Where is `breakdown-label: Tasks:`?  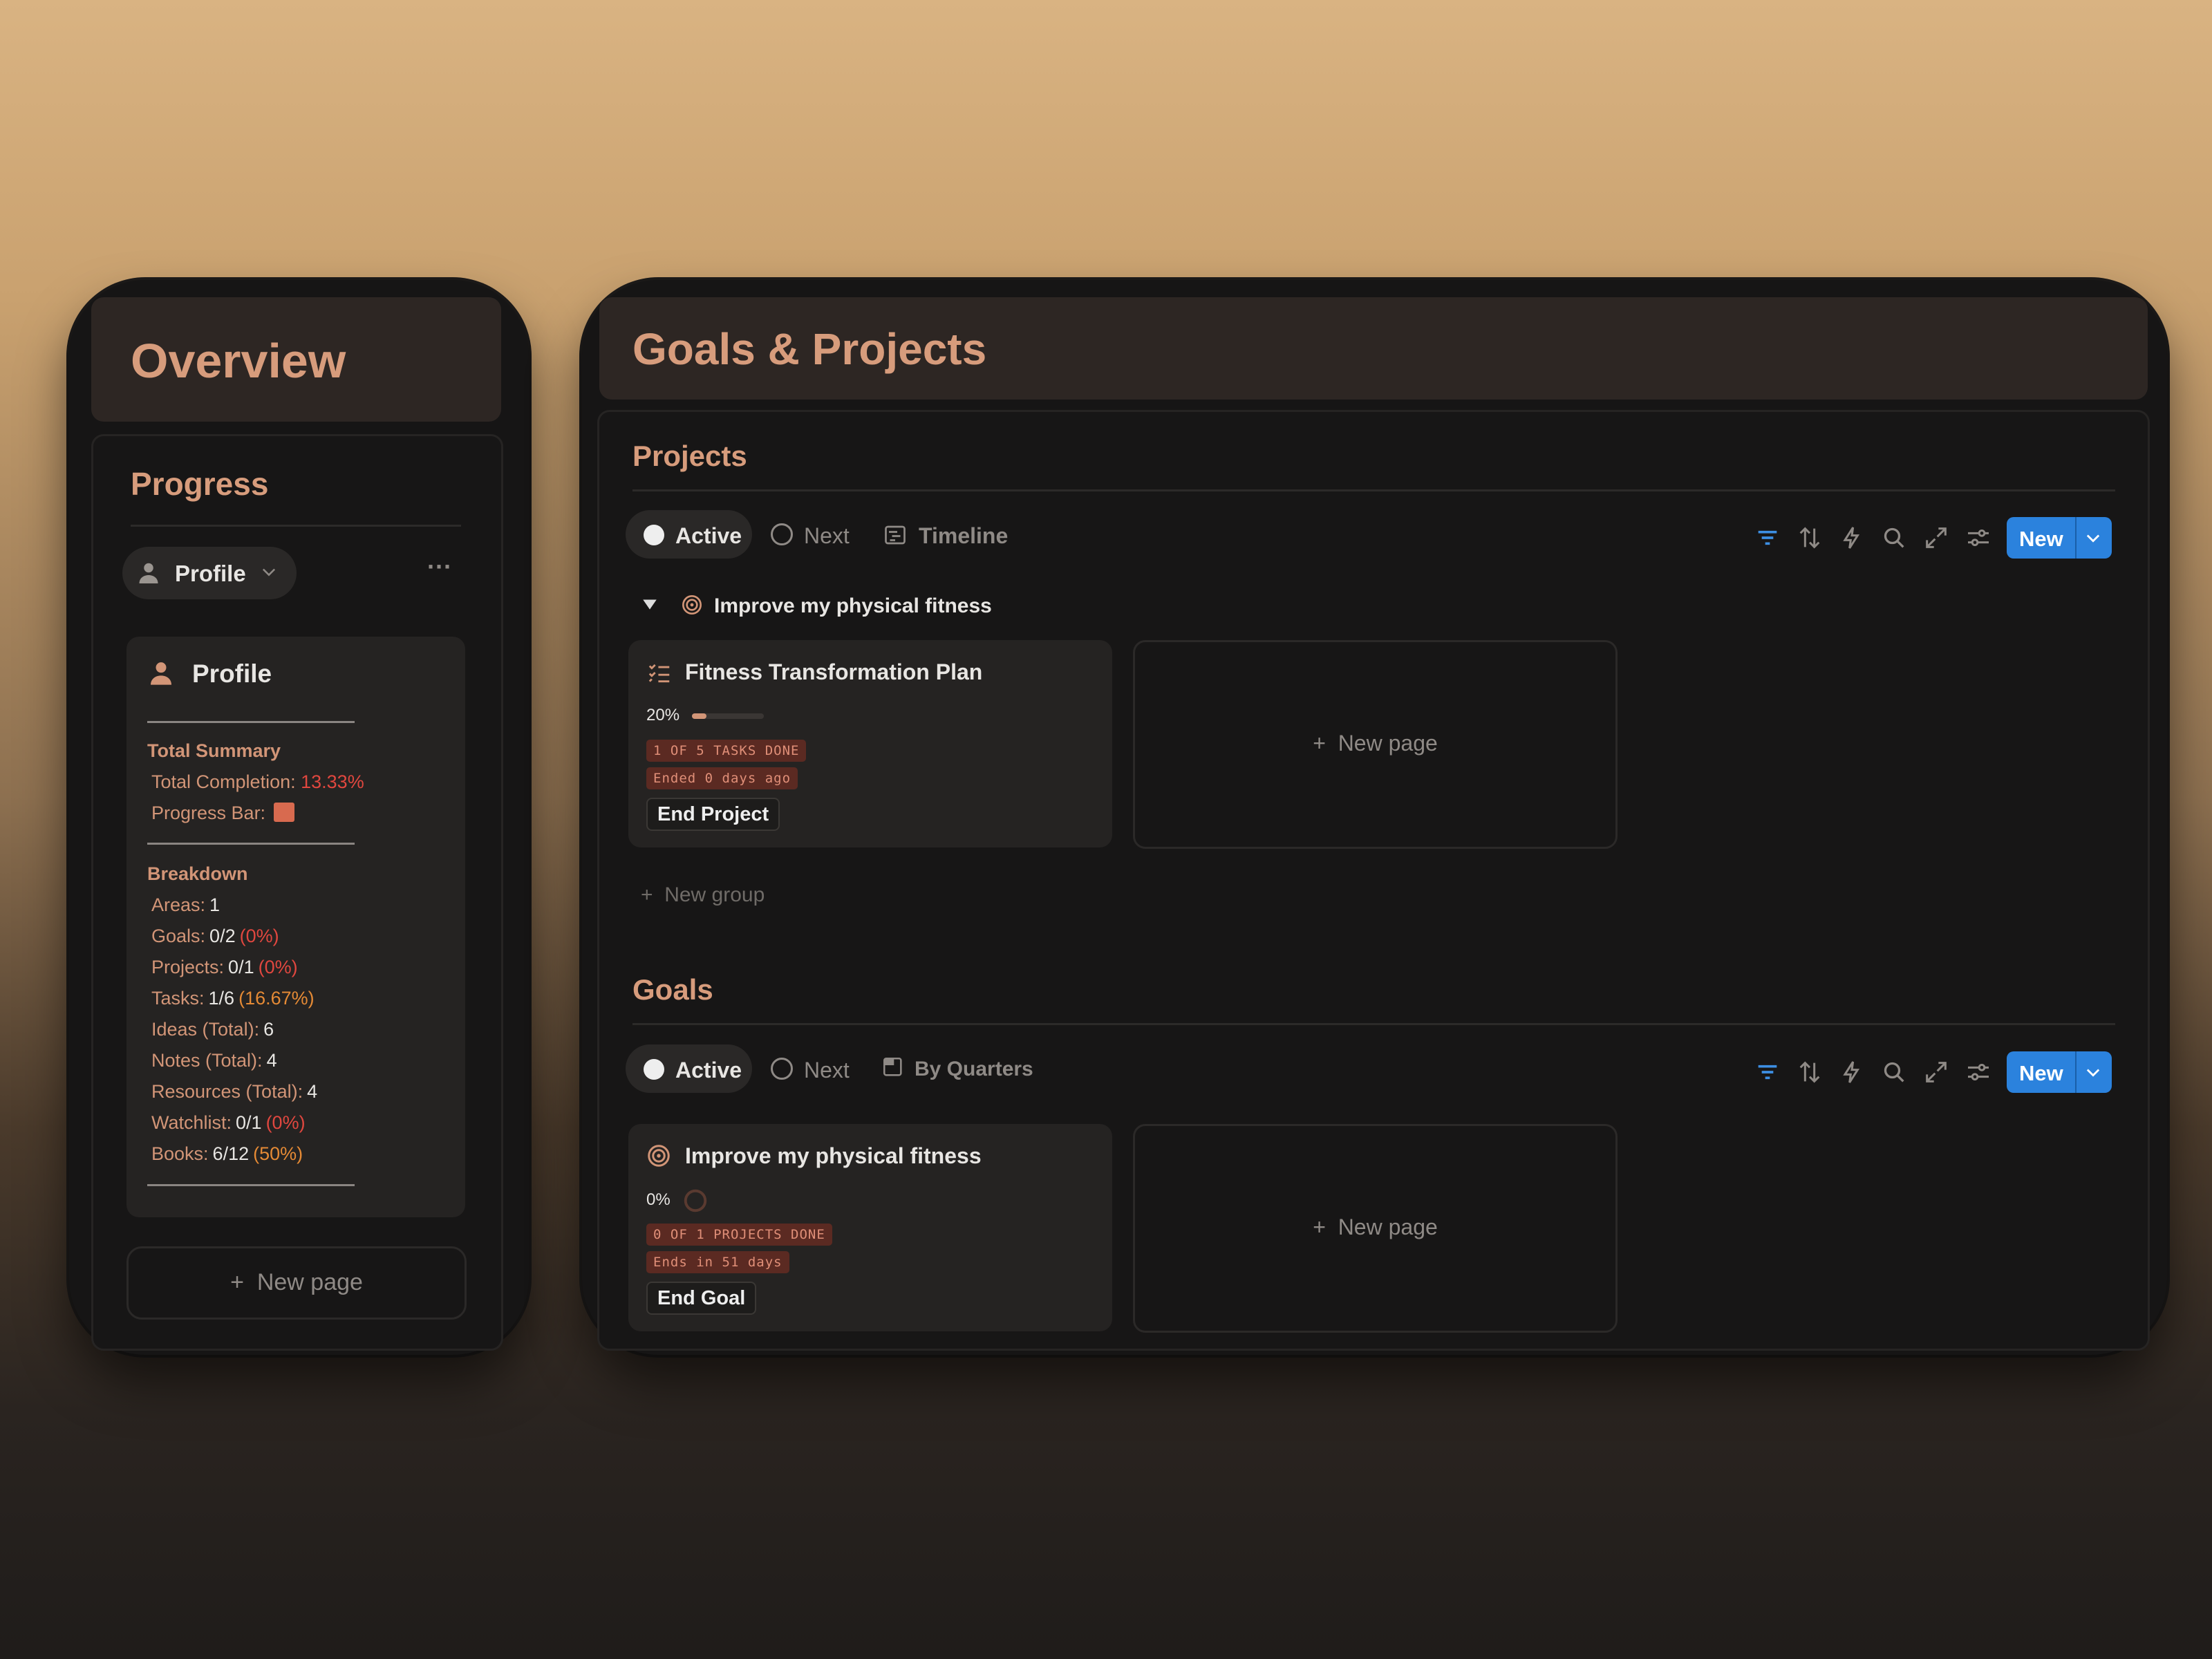
breakdown-label: Tasks: is located at coordinates (178, 999).